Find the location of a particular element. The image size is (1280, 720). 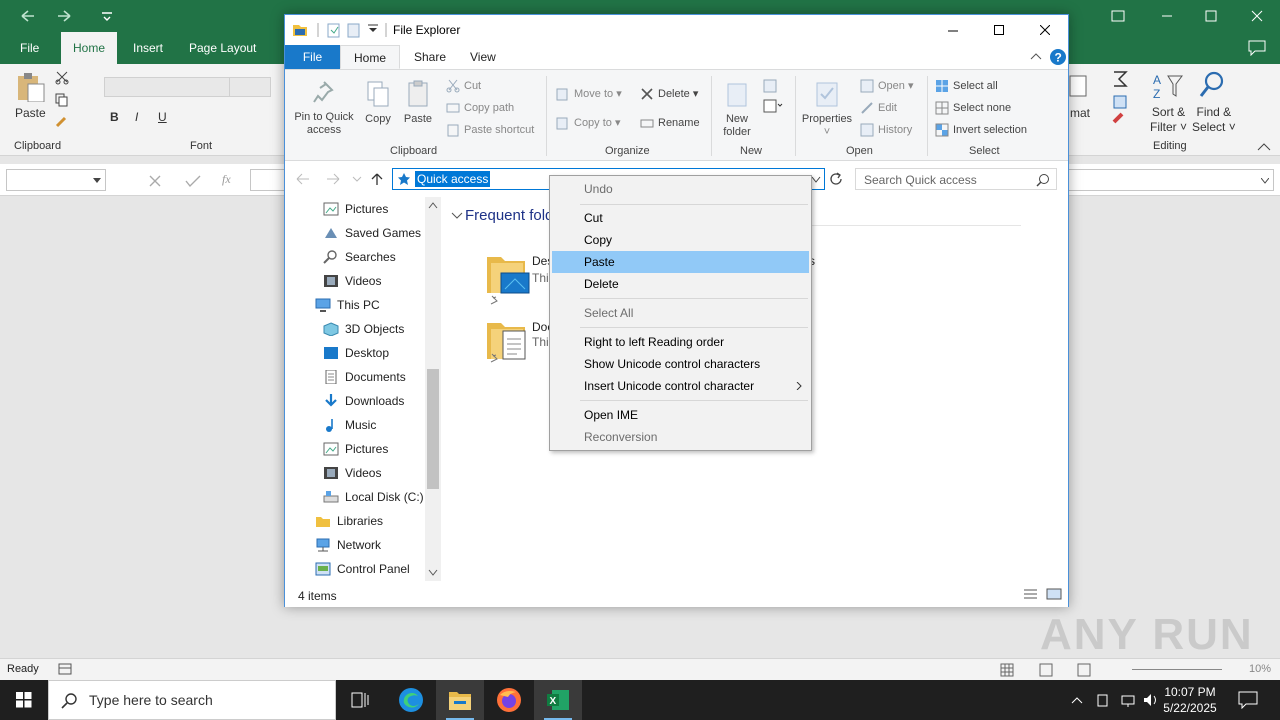

invert-selection-button: Invert selection is located at coordinates (981, 130).